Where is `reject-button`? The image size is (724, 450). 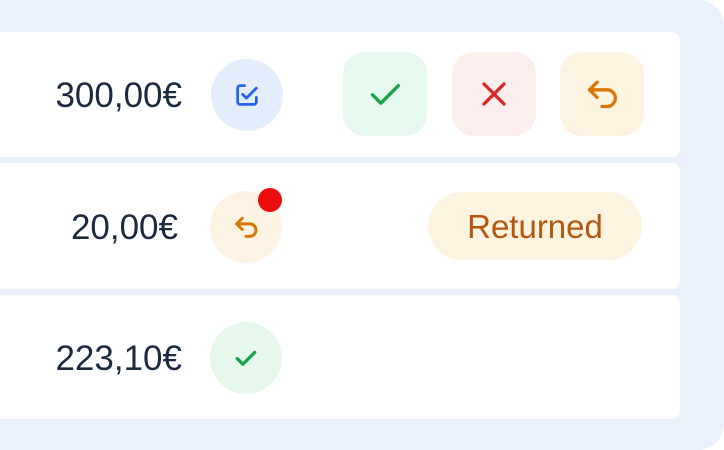
reject-button is located at coordinates (494, 94).